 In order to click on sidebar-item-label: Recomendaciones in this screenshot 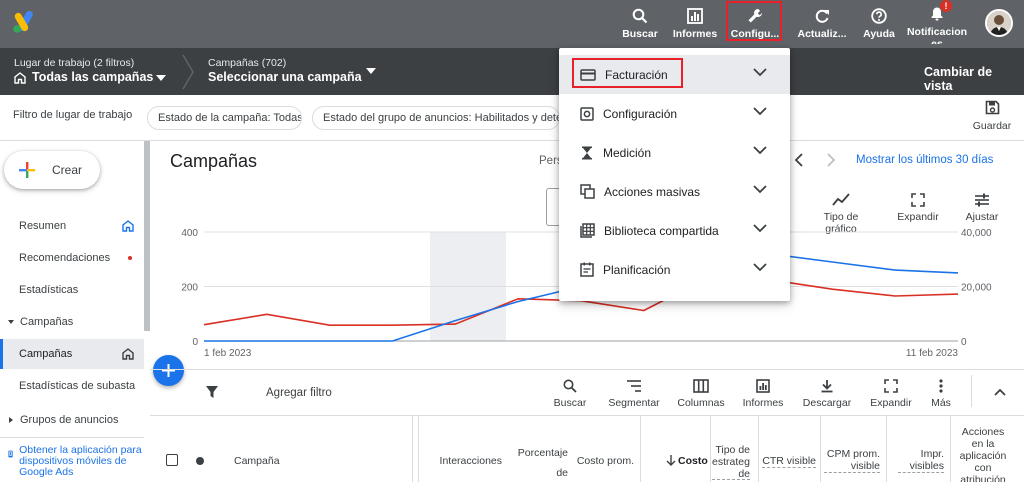, I will do `click(65, 258)`.